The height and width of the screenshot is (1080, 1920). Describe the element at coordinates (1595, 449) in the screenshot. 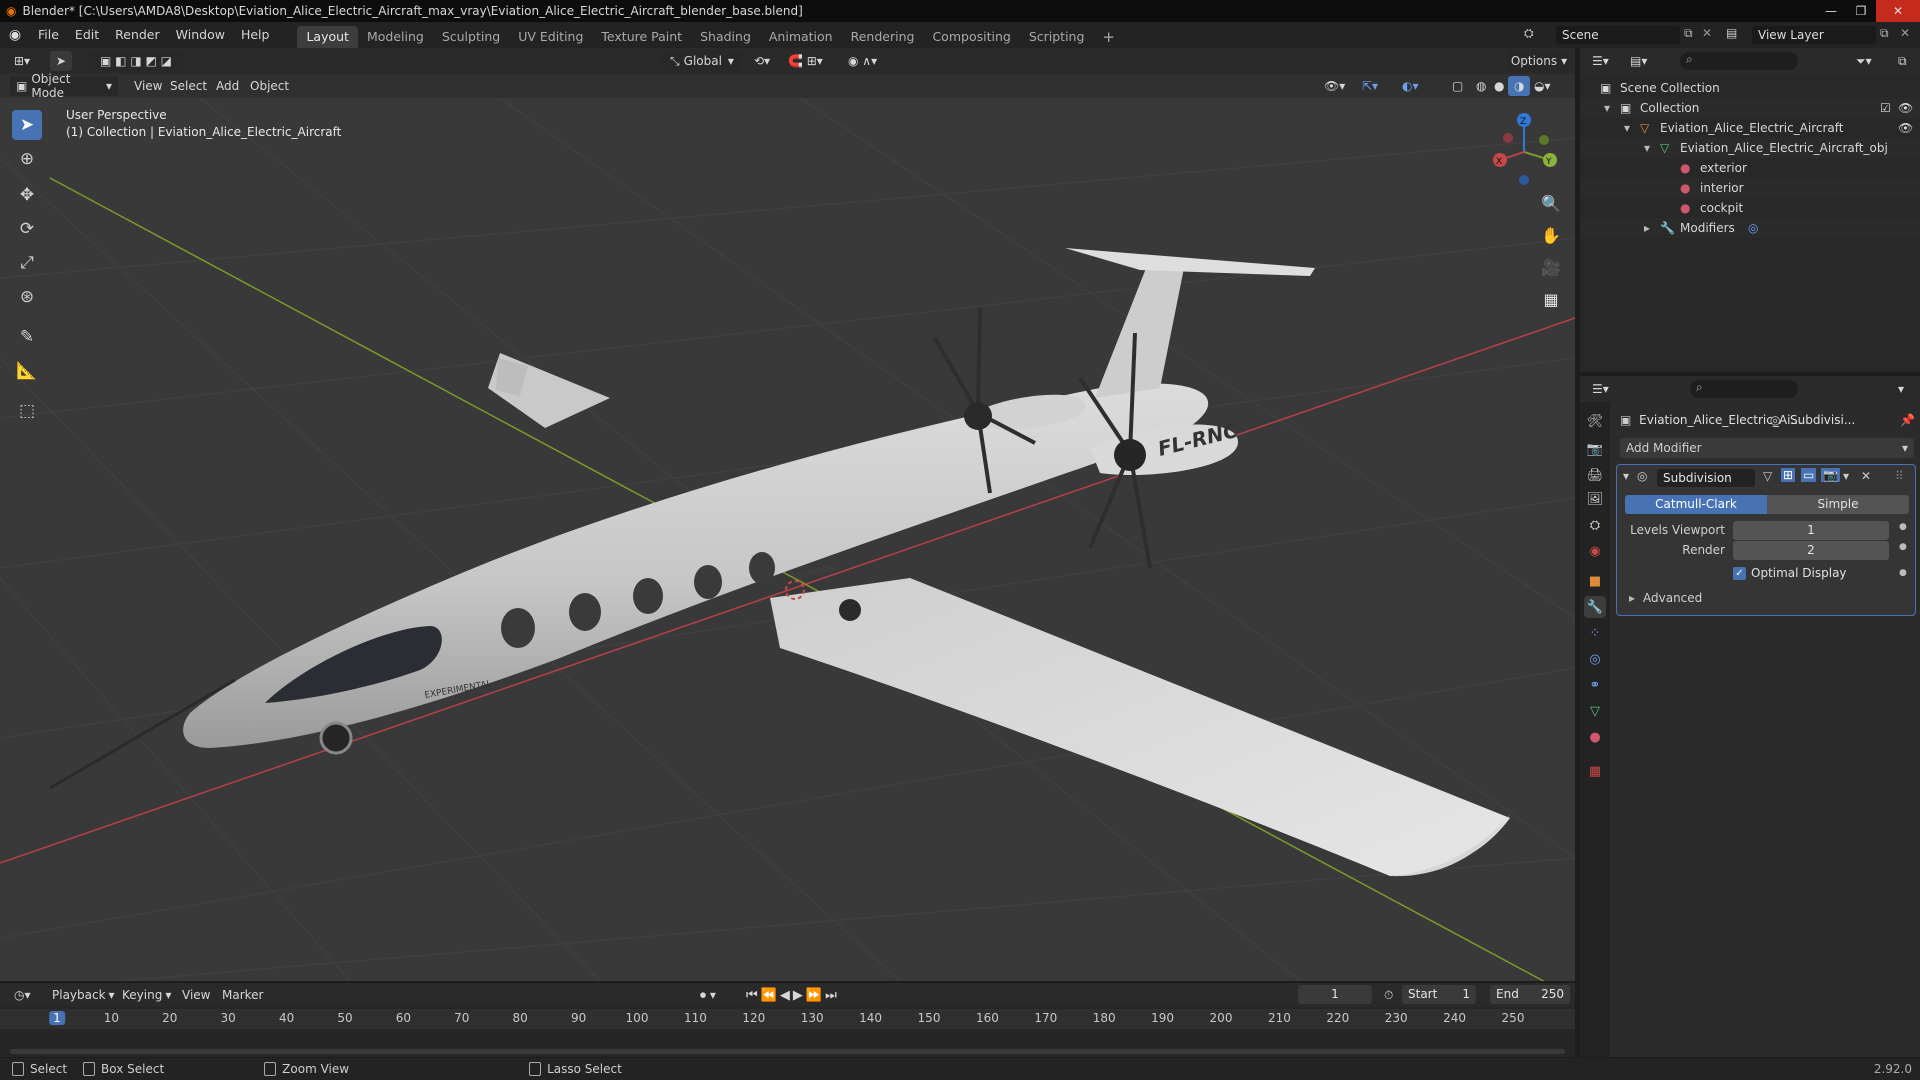

I see `render-tab-icon: 📷` at that location.